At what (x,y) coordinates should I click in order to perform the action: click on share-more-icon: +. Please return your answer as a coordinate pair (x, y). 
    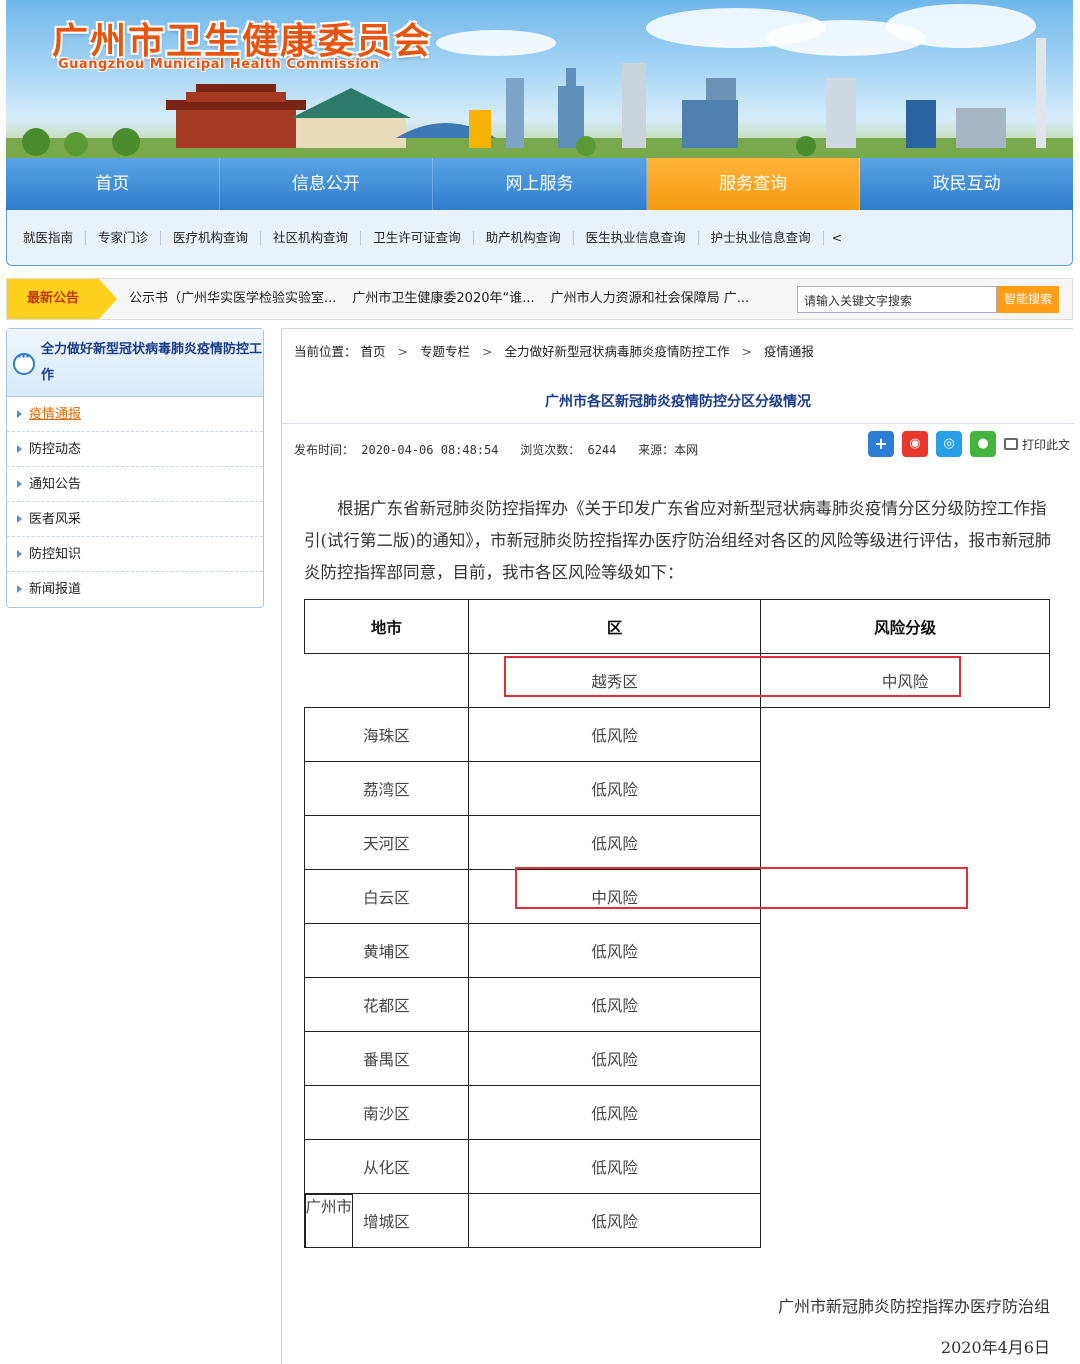
    Looking at the image, I should click on (881, 444).